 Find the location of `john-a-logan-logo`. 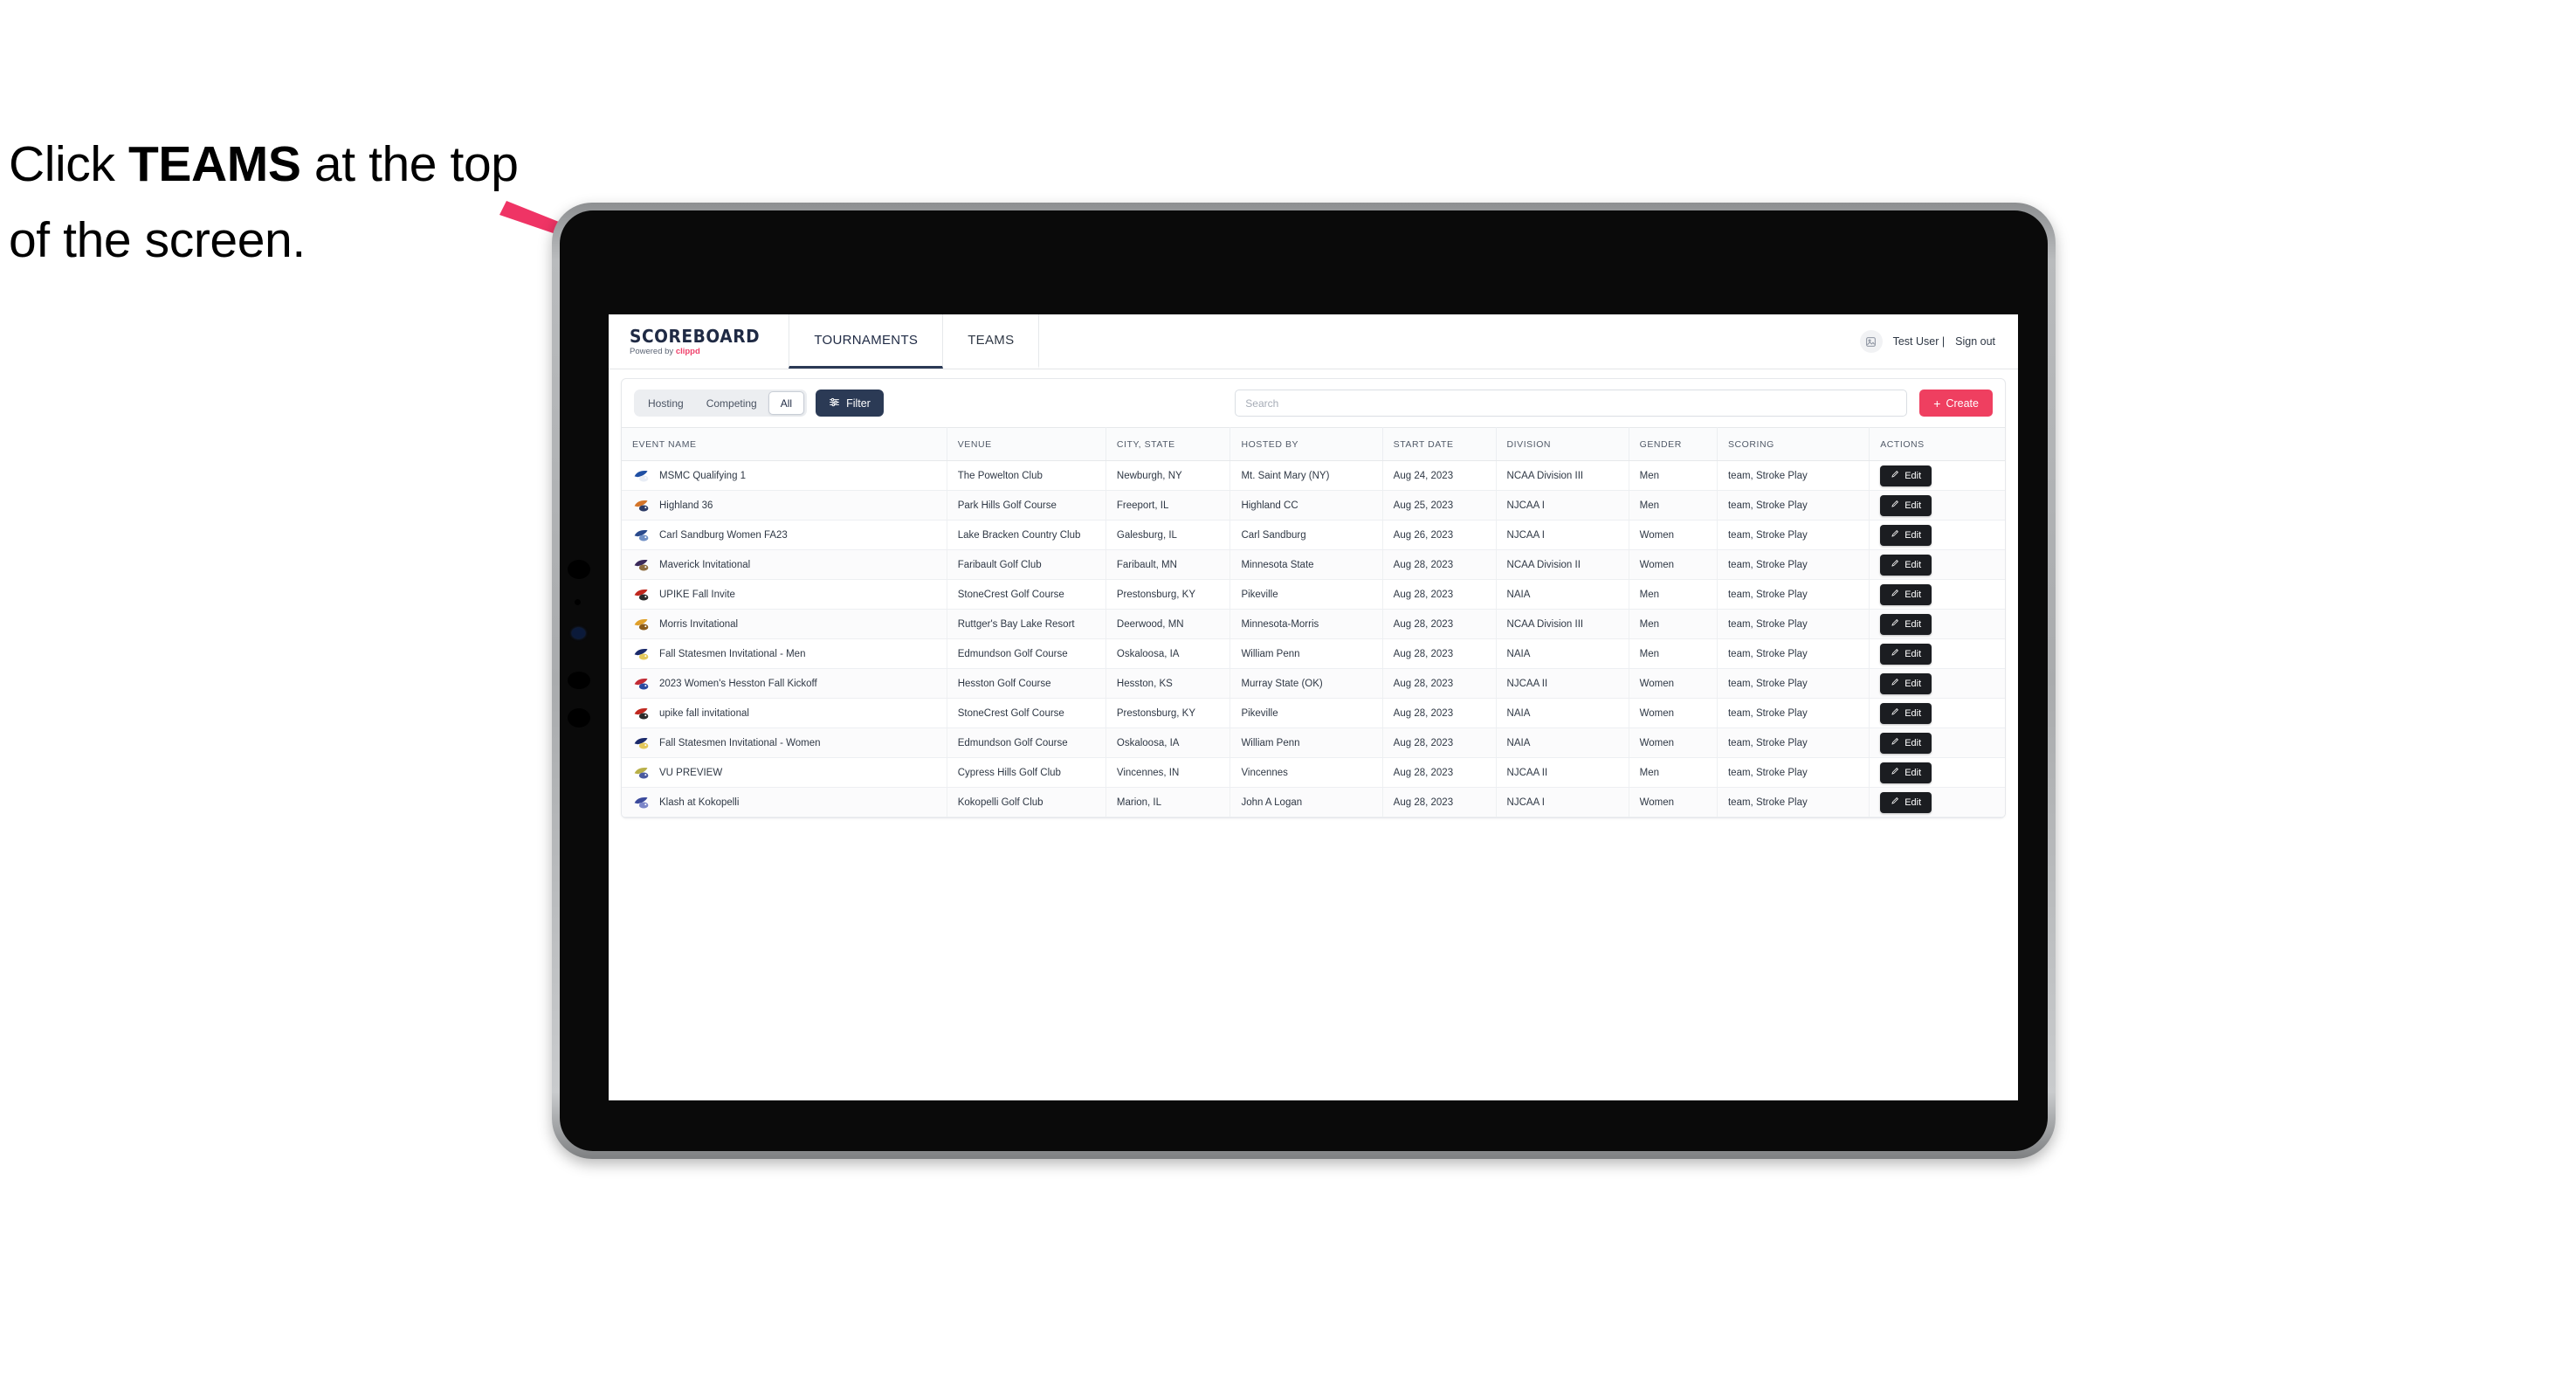

john-a-logan-logo is located at coordinates (641, 803).